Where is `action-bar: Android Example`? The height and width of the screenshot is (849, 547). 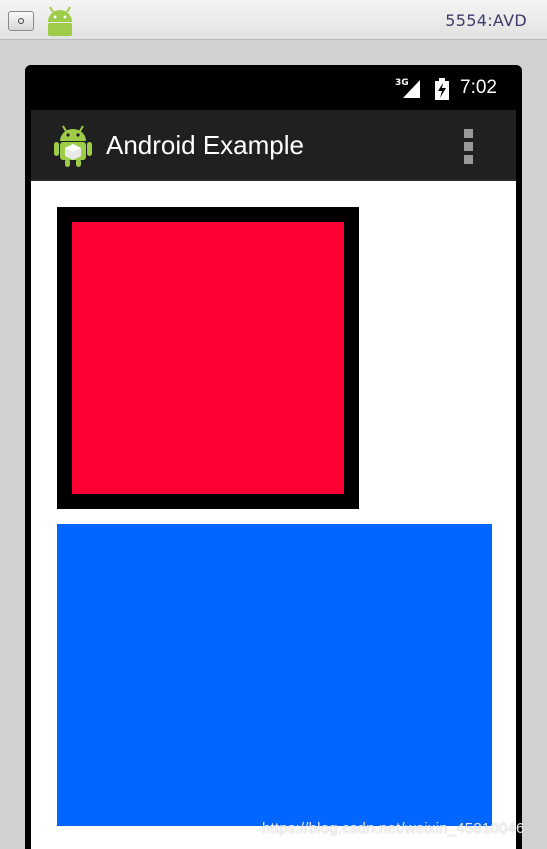
action-bar: Android Example is located at coordinates (273, 145).